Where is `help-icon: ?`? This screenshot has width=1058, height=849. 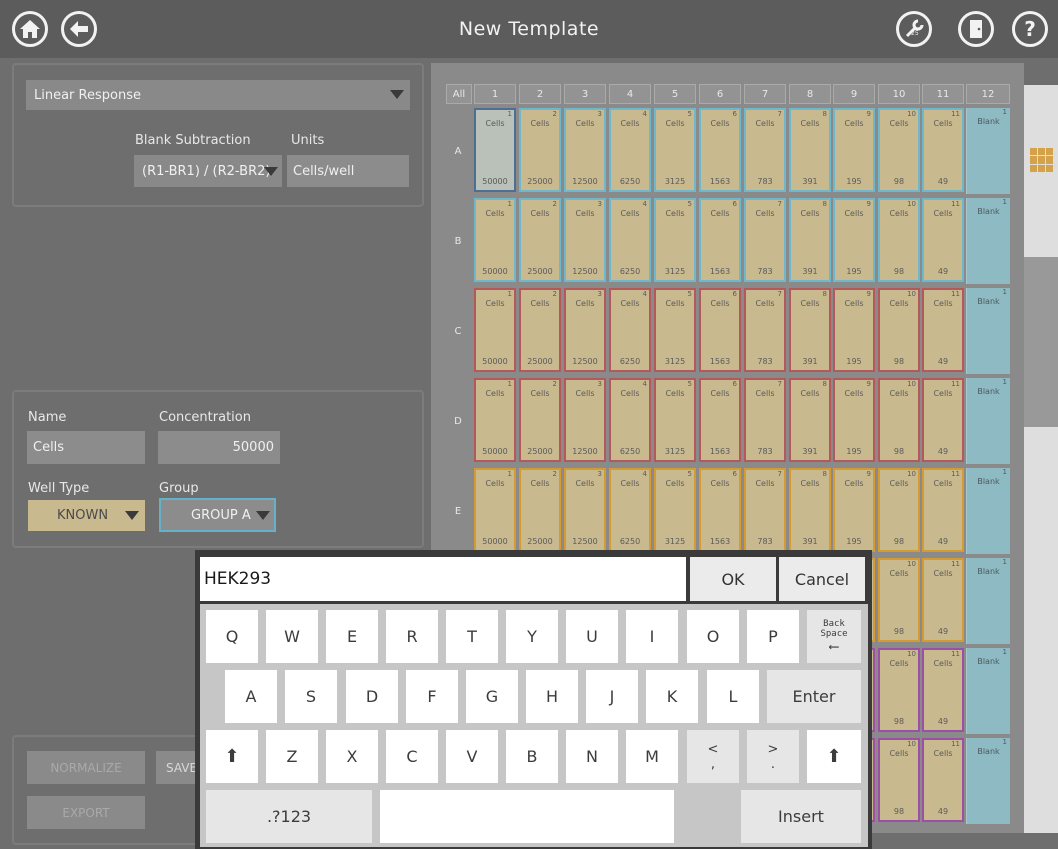 help-icon: ? is located at coordinates (1030, 29).